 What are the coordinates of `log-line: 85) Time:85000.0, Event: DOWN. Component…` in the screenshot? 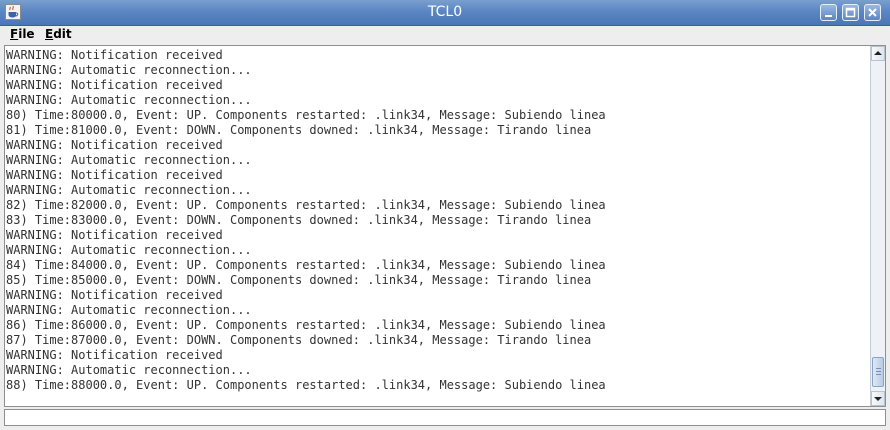 It's located at (299, 280).